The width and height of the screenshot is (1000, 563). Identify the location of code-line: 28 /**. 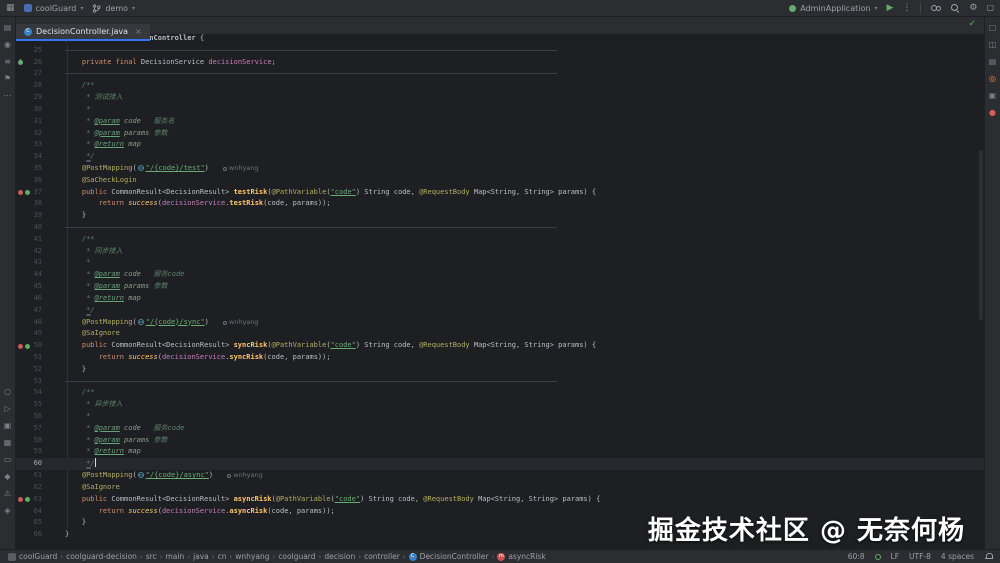
(500, 86).